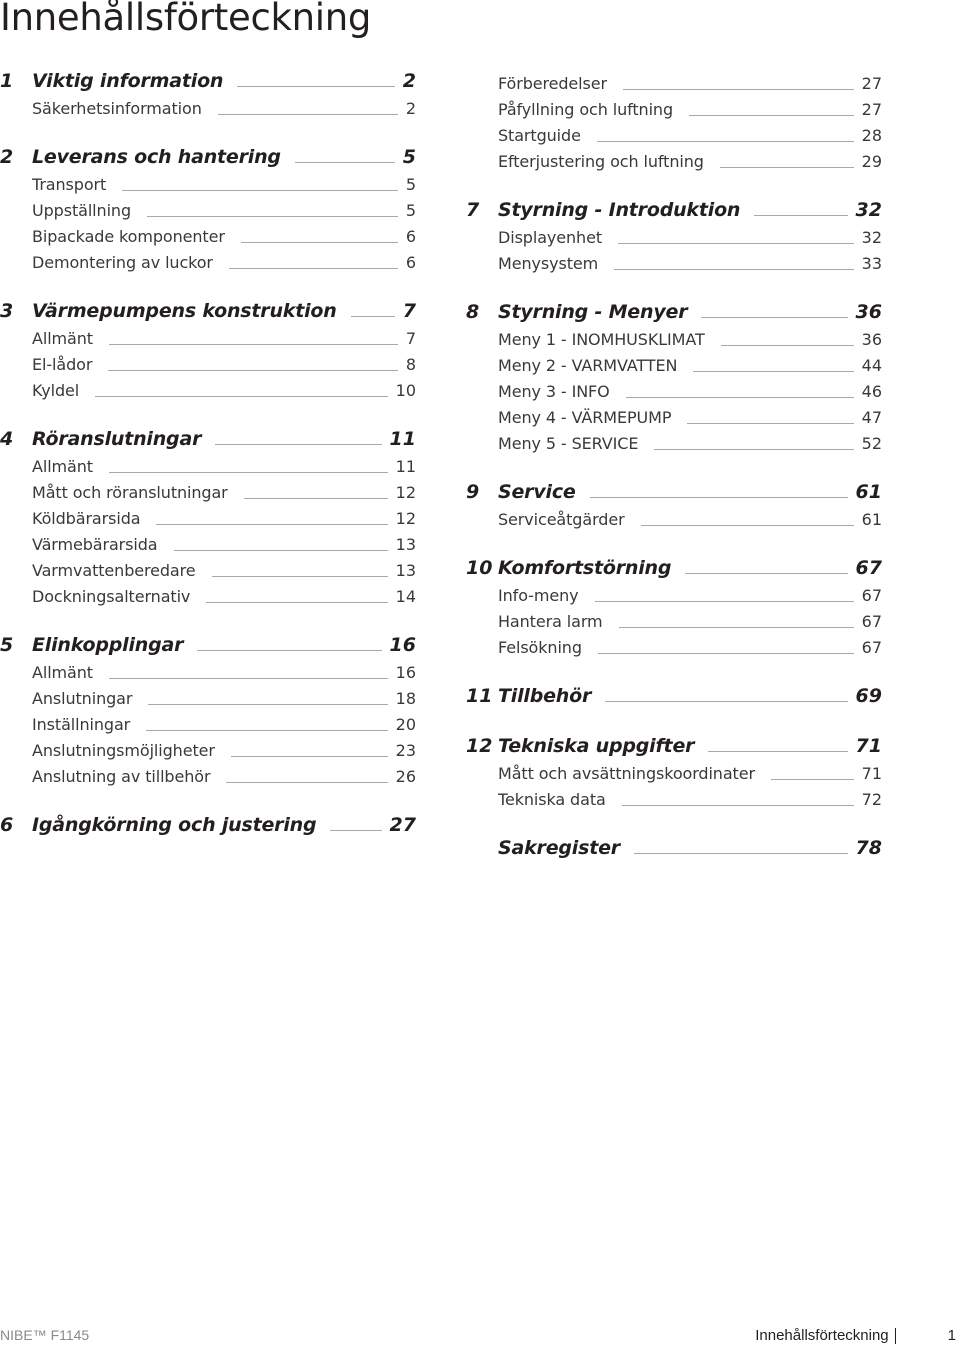 The height and width of the screenshot is (1346, 960). What do you see at coordinates (7, 645) in the screenshot?
I see `chapter-number: 5` at bounding box center [7, 645].